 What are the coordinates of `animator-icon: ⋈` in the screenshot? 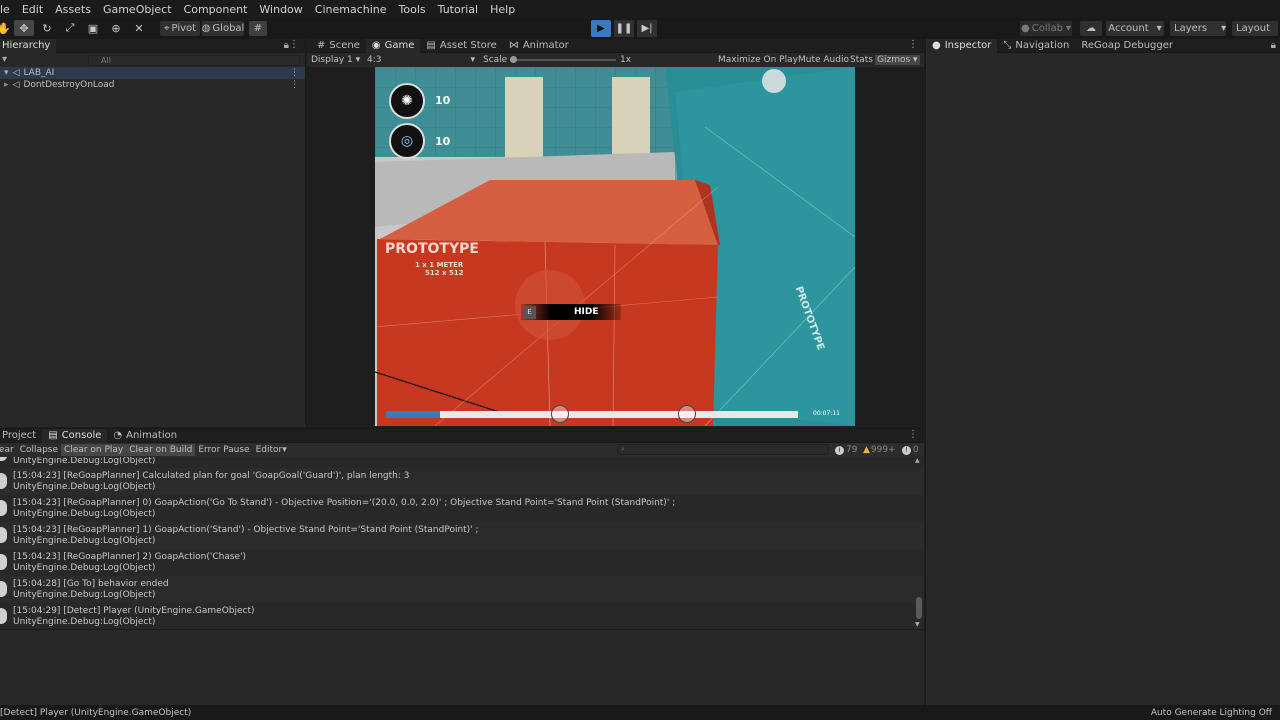 It's located at (513, 45).